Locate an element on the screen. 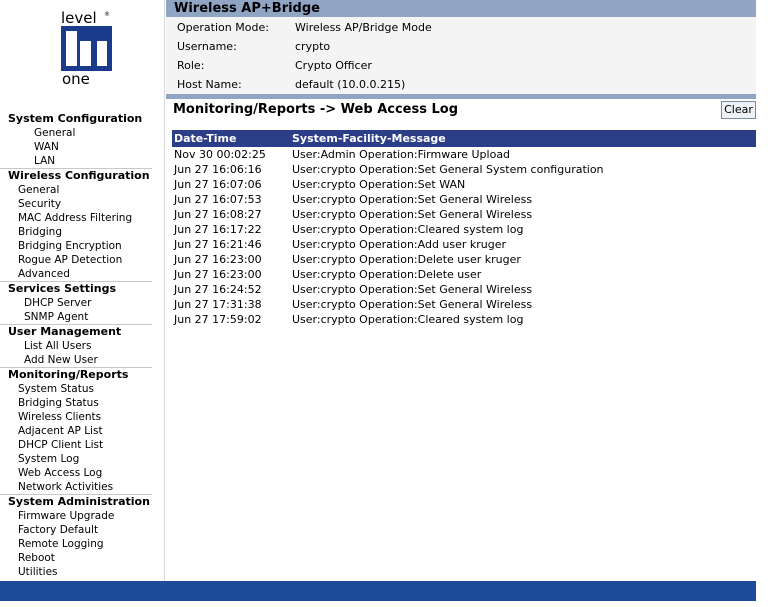 The height and width of the screenshot is (607, 768). info-row-username: Username: crypto is located at coordinates (461, 46).